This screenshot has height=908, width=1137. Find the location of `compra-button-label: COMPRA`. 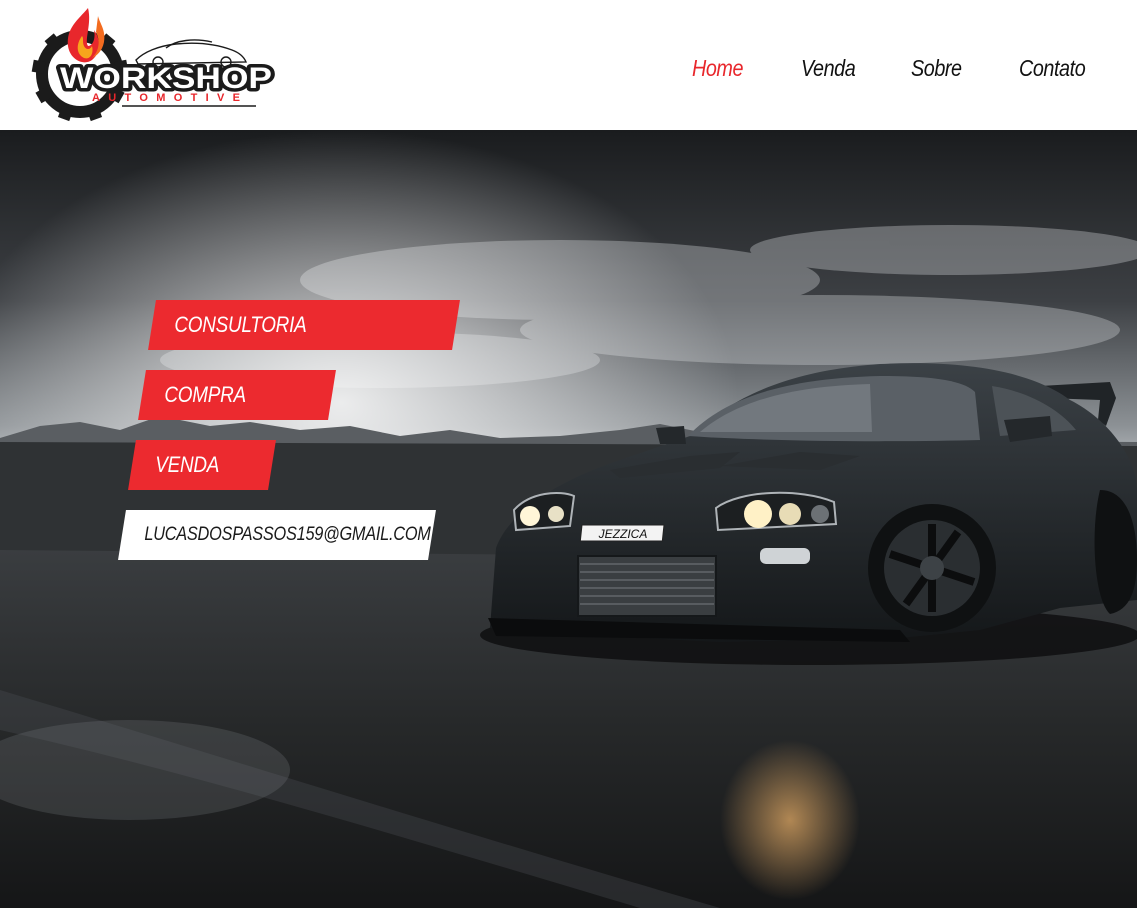

compra-button-label: COMPRA is located at coordinates (205, 394).